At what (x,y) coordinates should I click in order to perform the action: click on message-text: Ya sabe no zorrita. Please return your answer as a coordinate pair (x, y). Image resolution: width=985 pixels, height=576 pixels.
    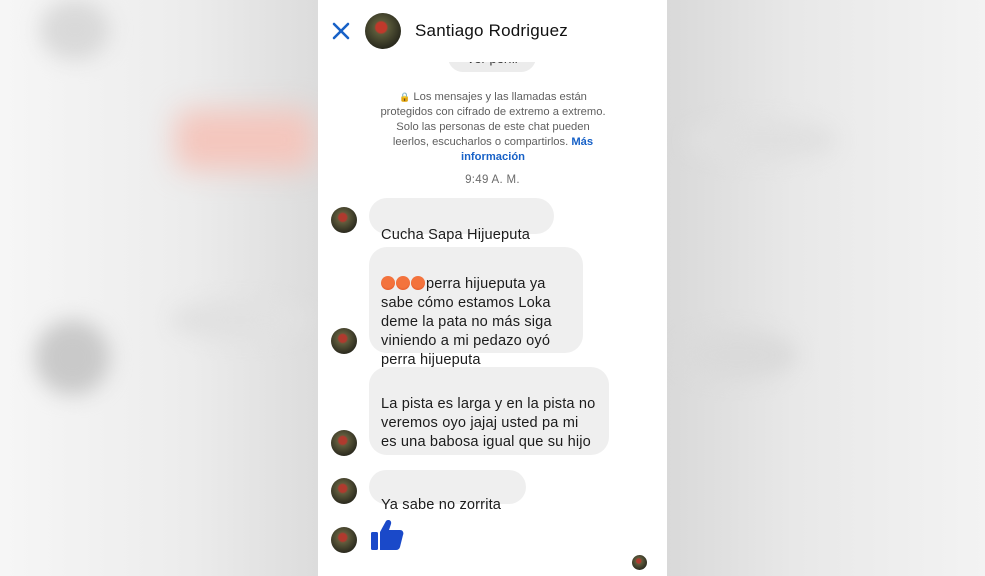
    Looking at the image, I should click on (441, 505).